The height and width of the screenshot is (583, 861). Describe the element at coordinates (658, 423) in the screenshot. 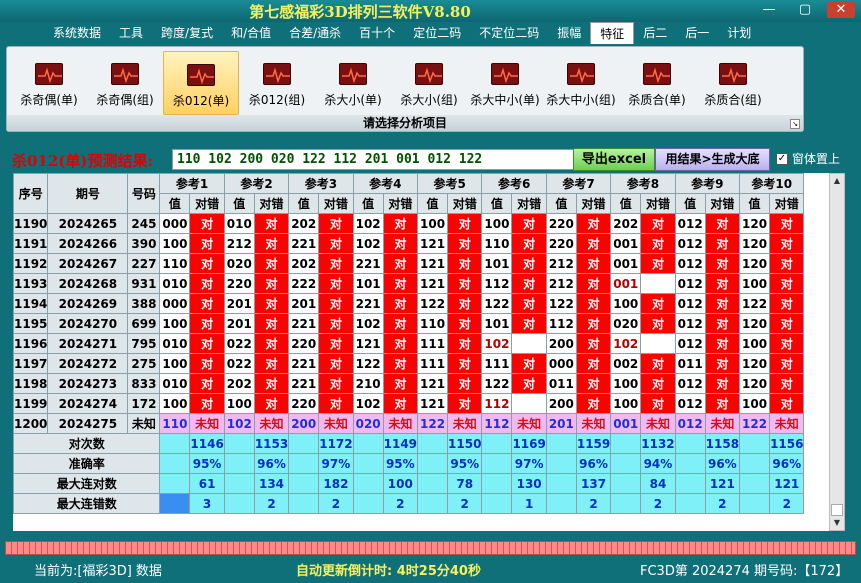

I see `cell-pred-unknown: 未知` at that location.